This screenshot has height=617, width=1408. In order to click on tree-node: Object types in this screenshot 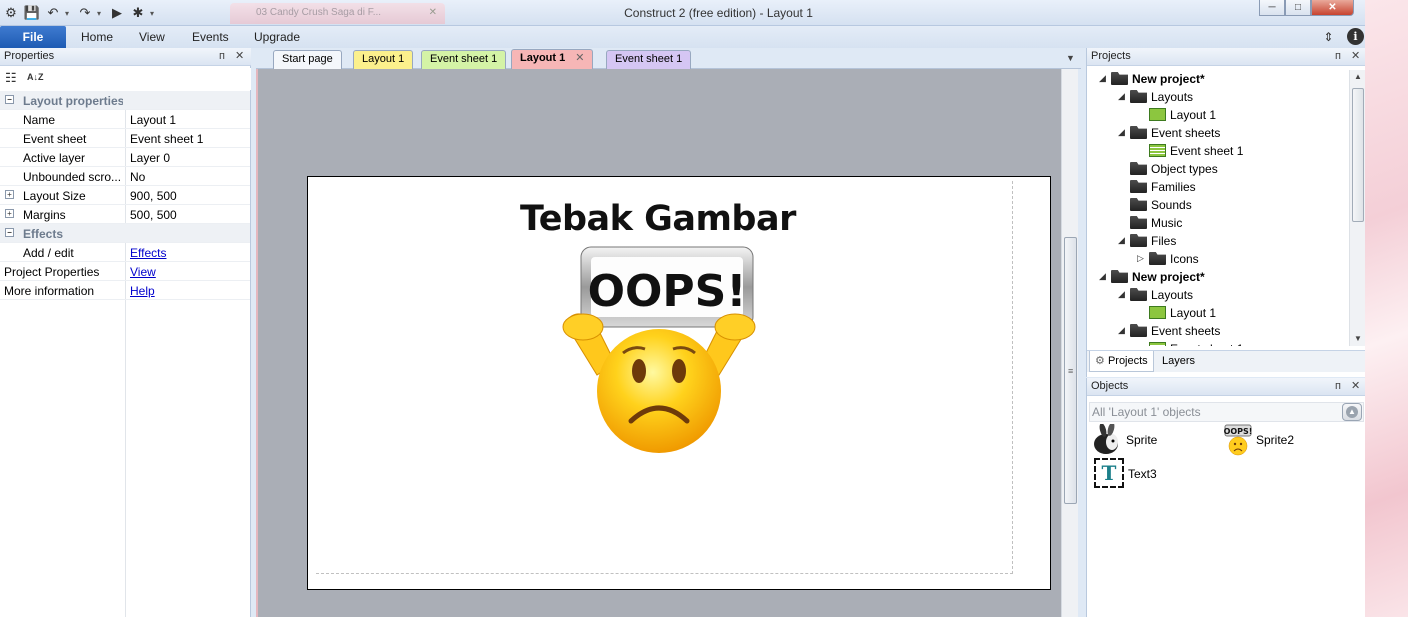, I will do `click(1218, 169)`.